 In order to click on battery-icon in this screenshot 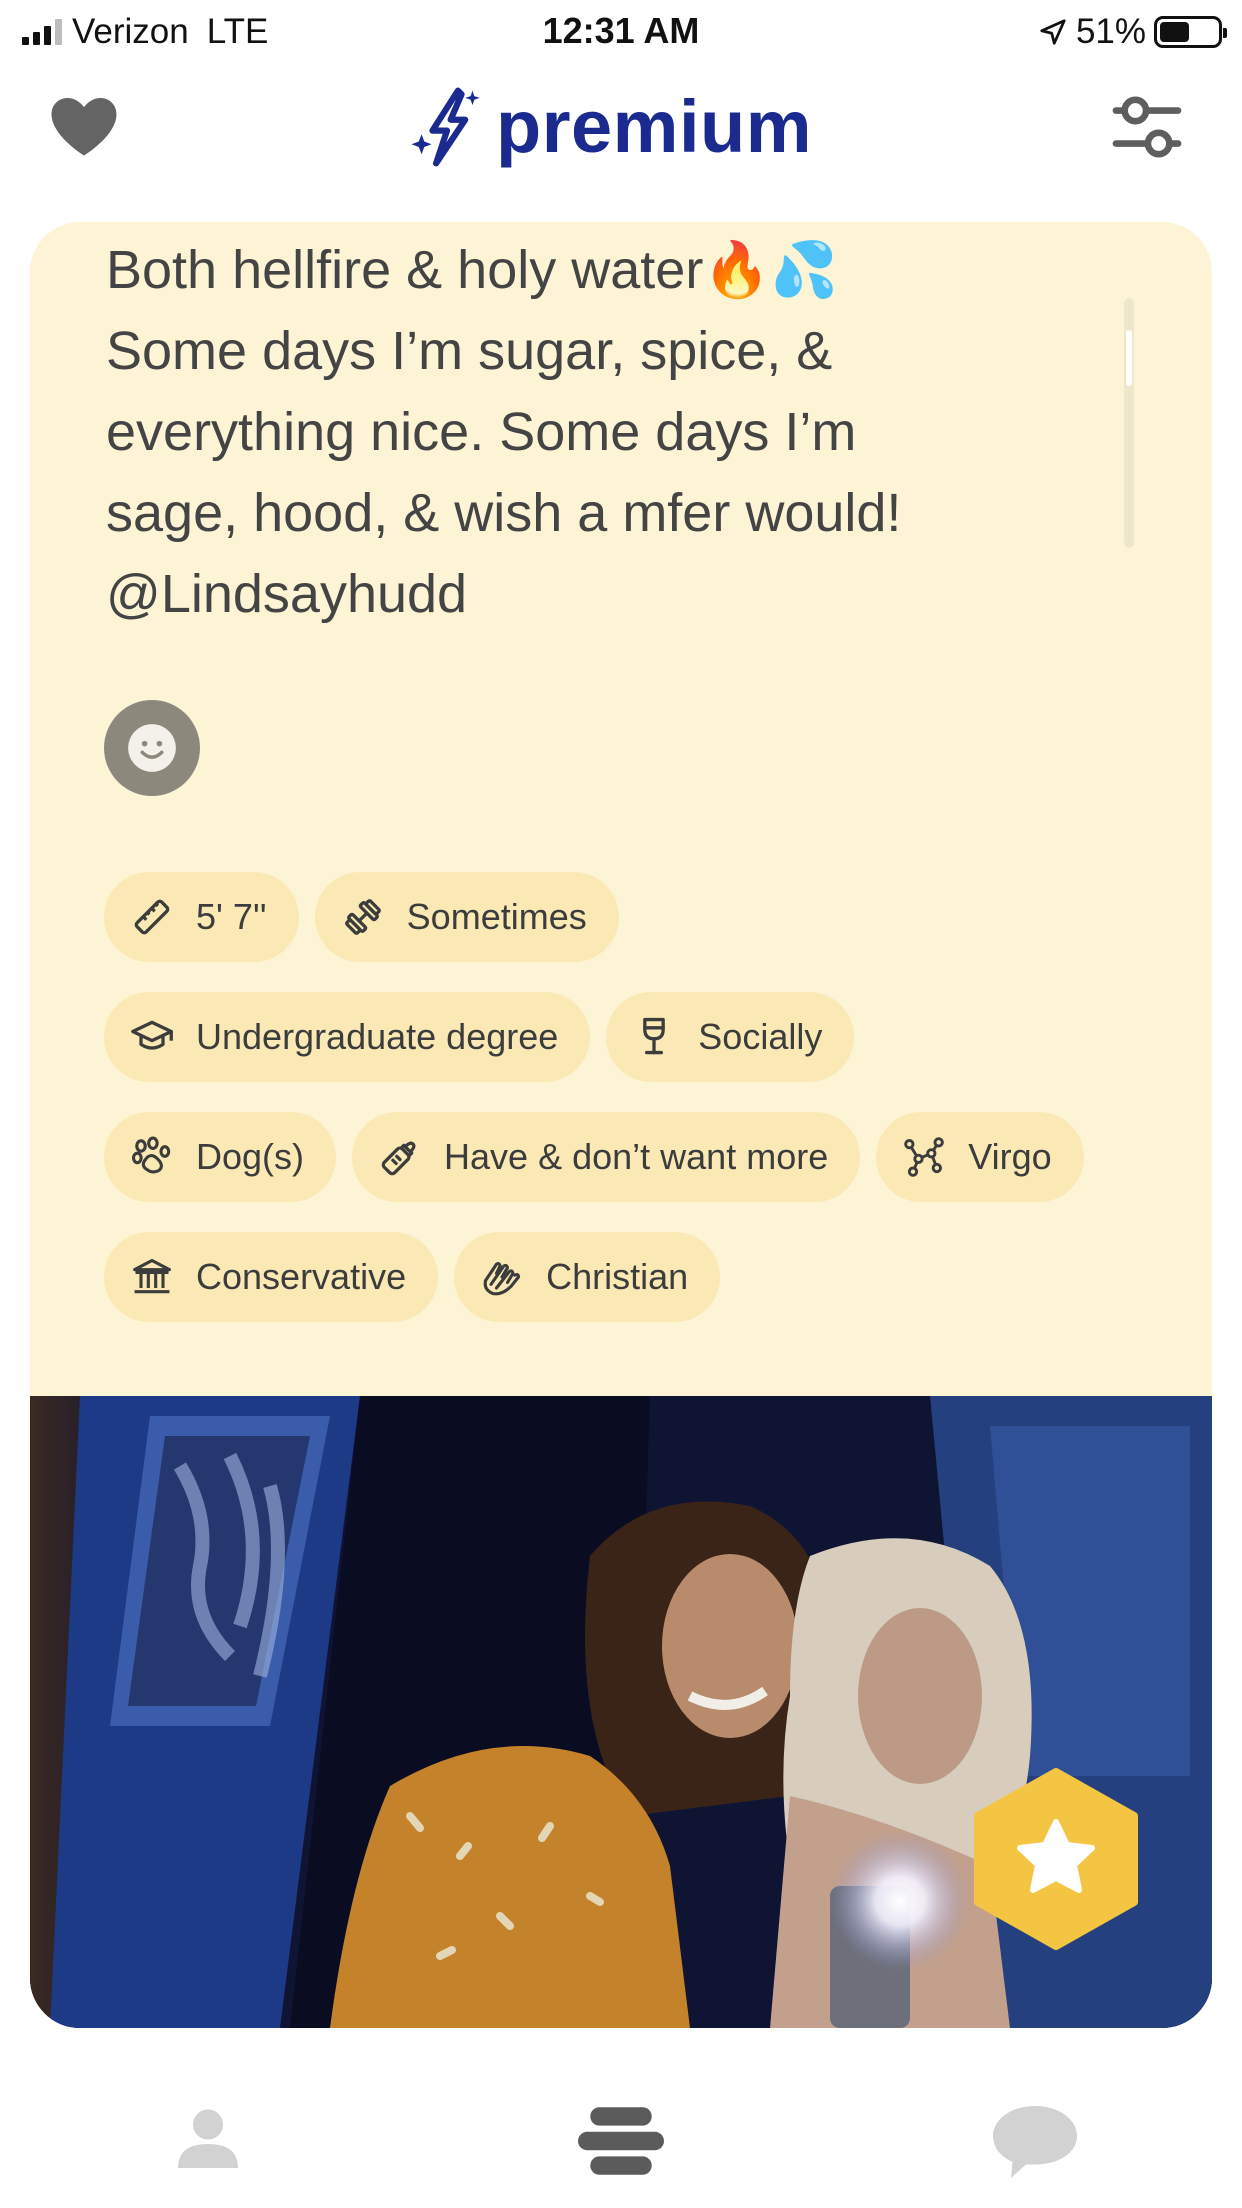, I will do `click(1190, 32)`.